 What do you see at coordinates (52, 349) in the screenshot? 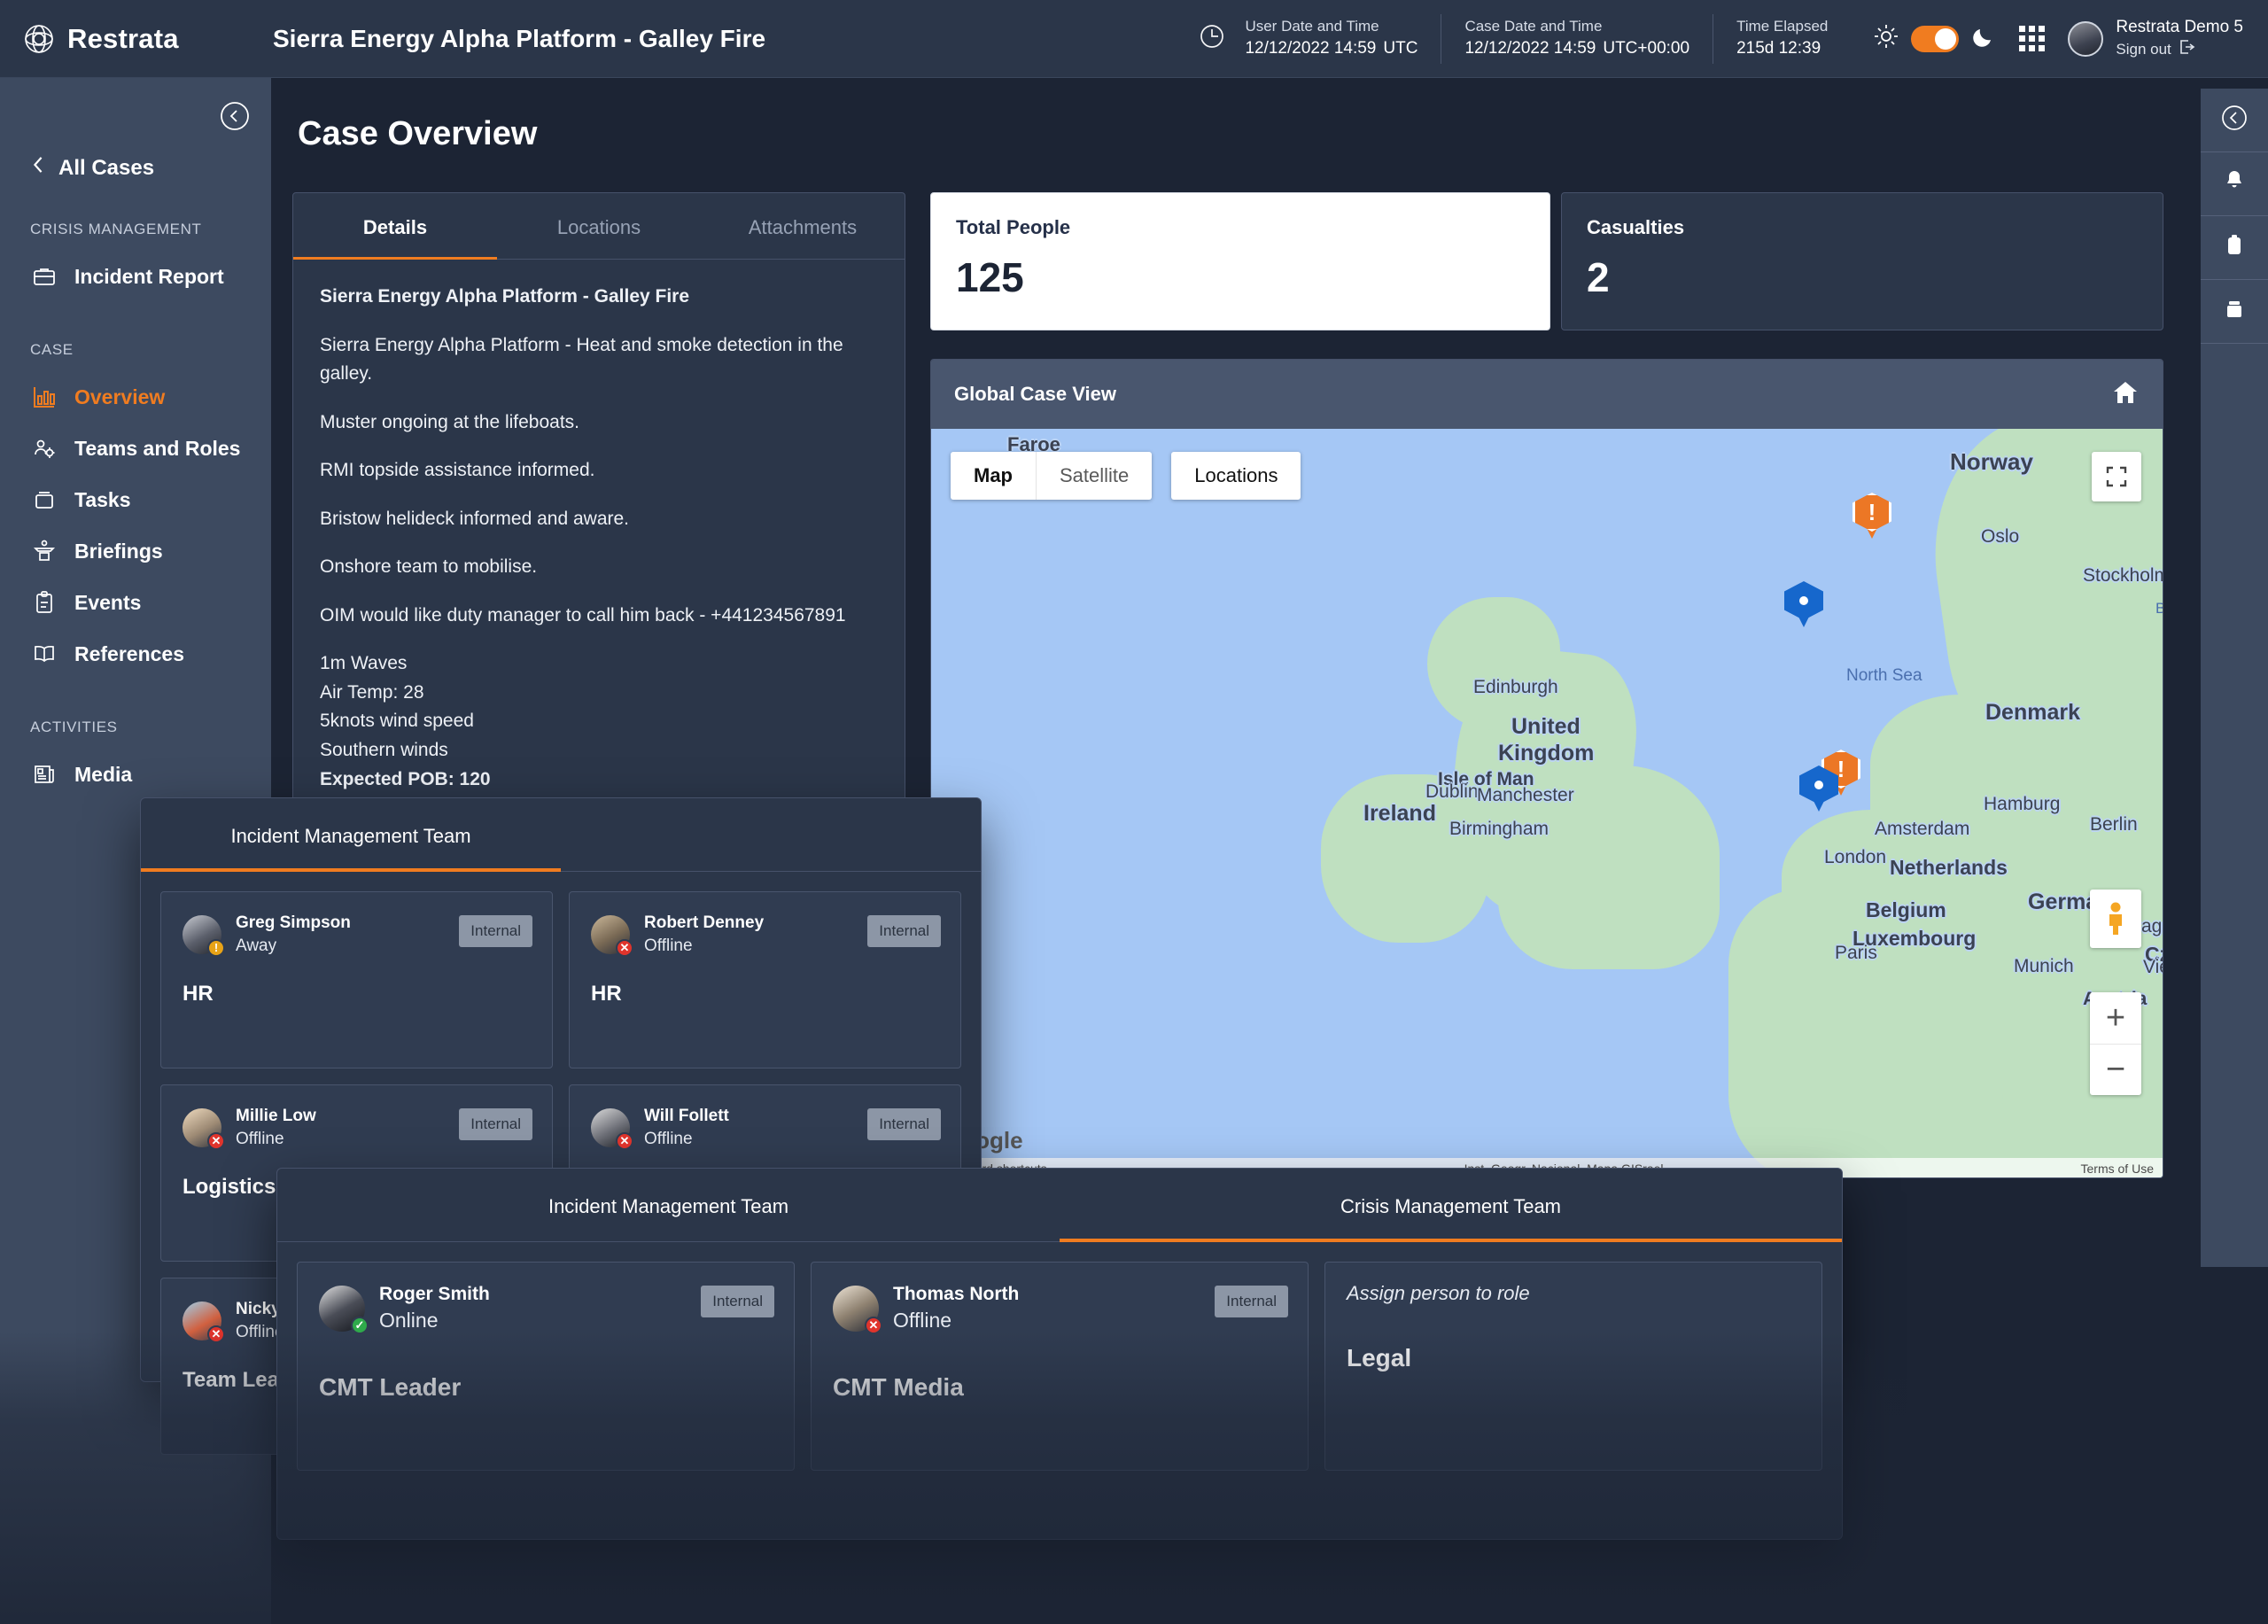
I see `sidebar-section-heading: CASE` at bounding box center [52, 349].